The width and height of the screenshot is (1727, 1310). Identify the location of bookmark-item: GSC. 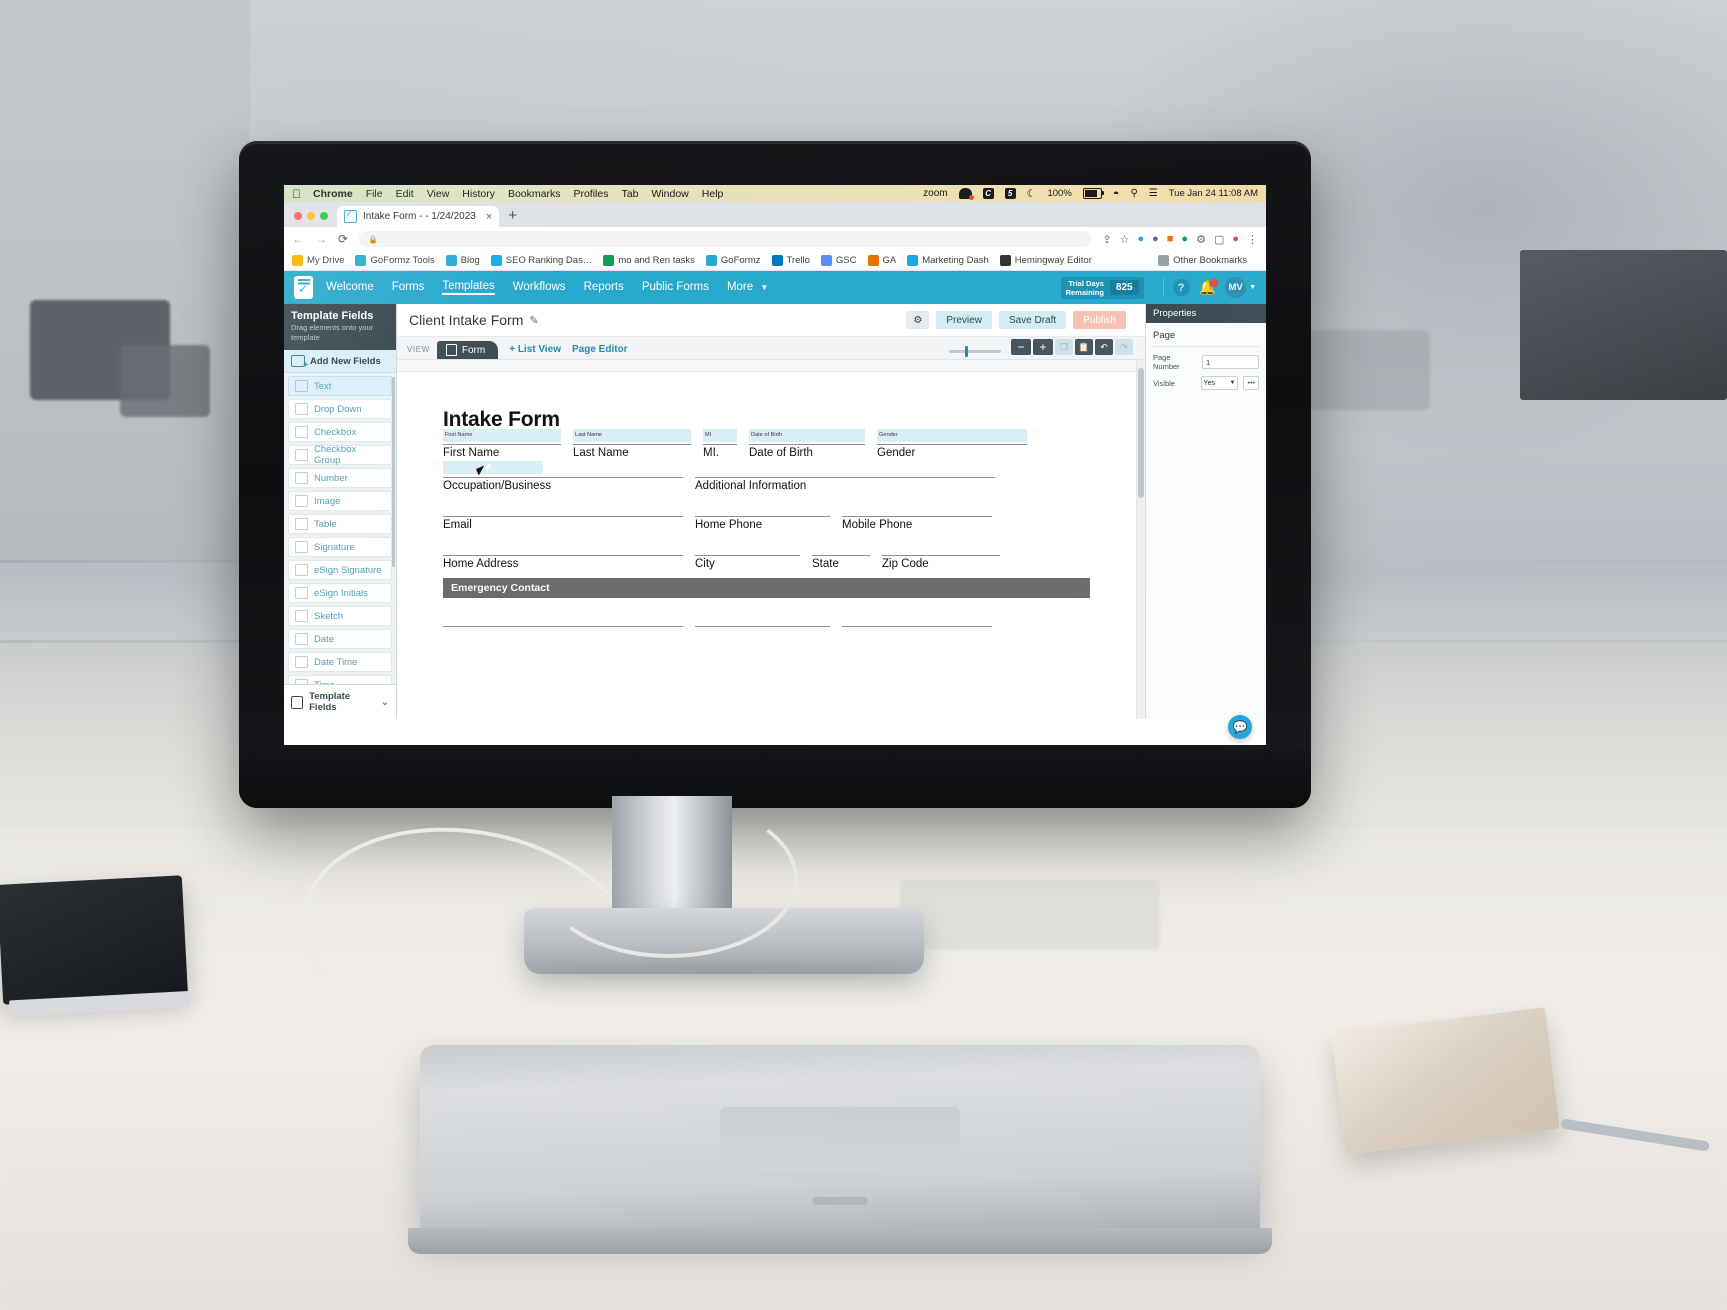
(838, 260).